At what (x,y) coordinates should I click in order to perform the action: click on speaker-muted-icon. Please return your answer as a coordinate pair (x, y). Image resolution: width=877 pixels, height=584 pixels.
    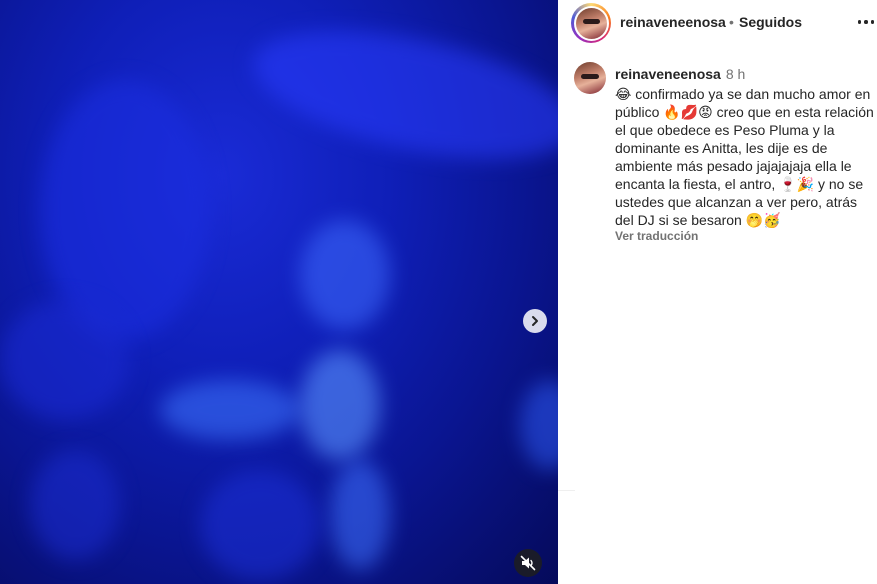
    Looking at the image, I should click on (528, 563).